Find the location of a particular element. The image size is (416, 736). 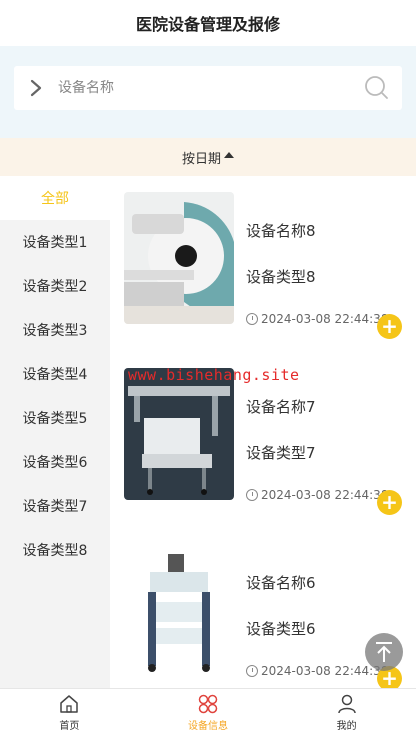

bottom-tab-bar: 首页 设备信息 我的 is located at coordinates (208, 712).